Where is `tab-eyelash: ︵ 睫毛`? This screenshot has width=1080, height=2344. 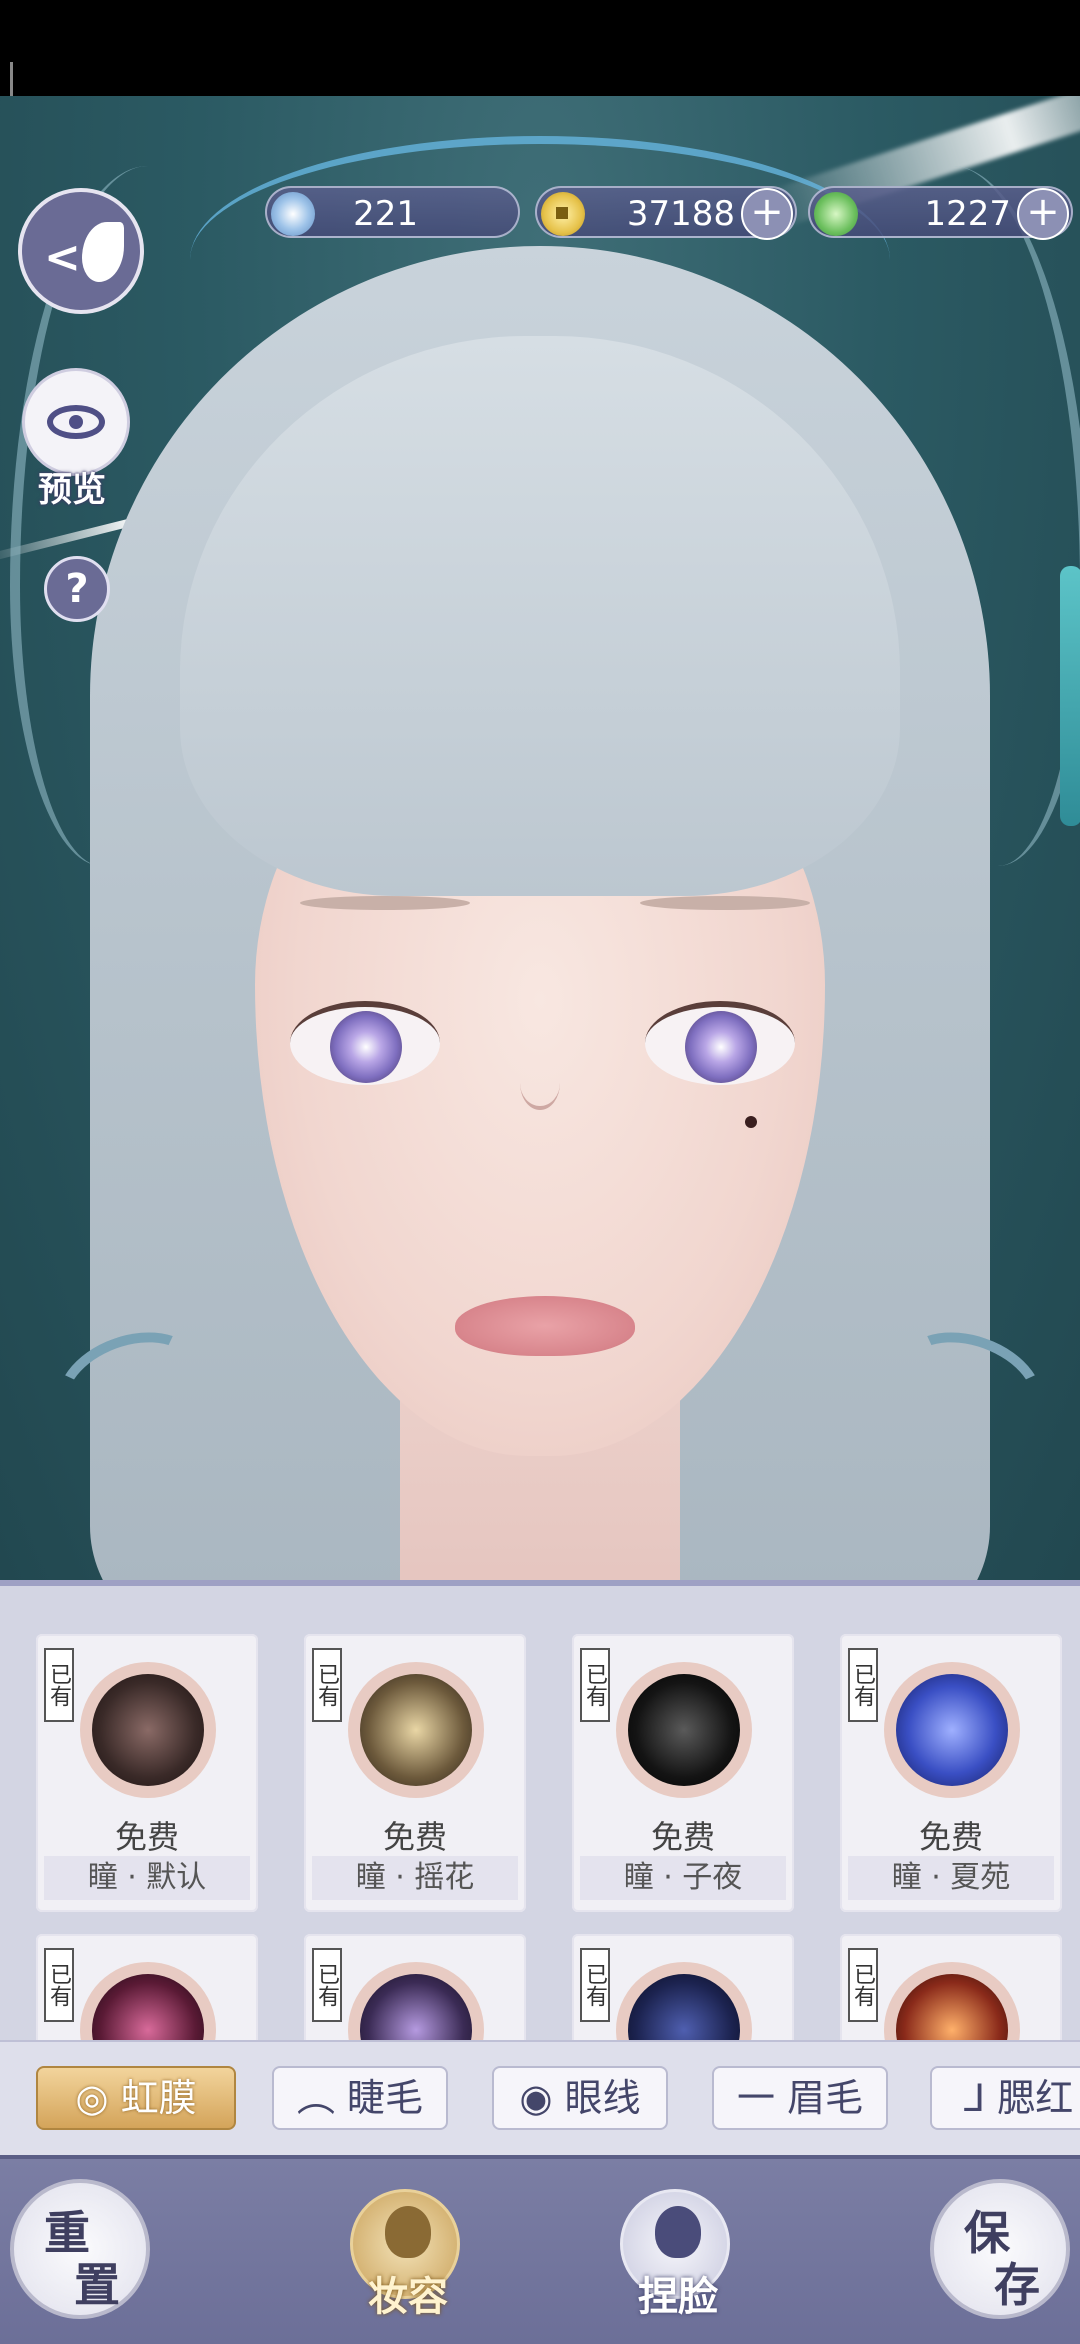
tab-eyelash: ︵ 睫毛 is located at coordinates (360, 2098).